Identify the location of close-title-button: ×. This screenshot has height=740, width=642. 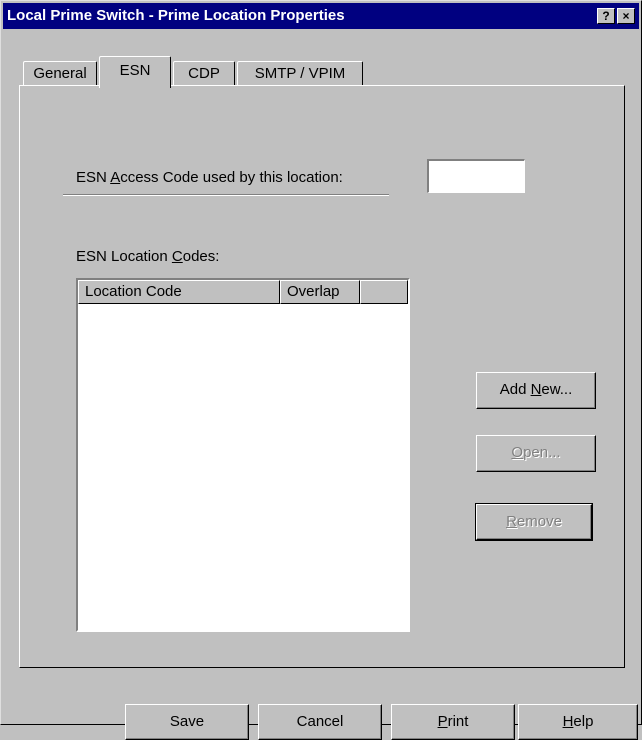
(626, 16).